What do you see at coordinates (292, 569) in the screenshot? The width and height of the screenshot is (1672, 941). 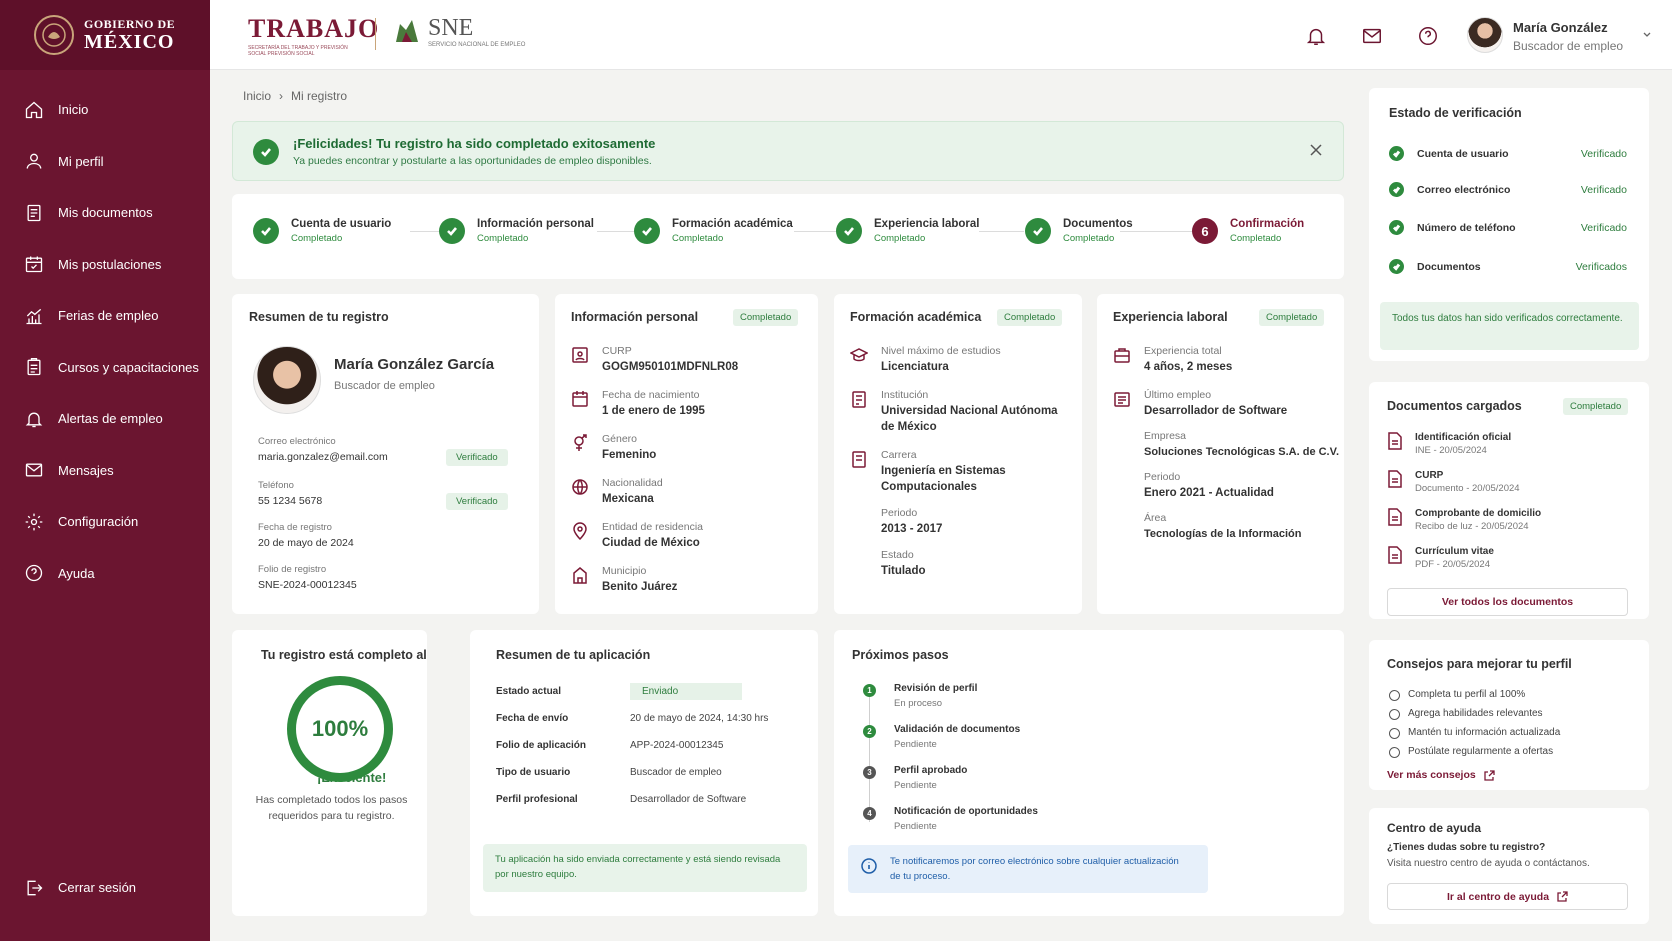 I see `field-label: Folio de registro` at bounding box center [292, 569].